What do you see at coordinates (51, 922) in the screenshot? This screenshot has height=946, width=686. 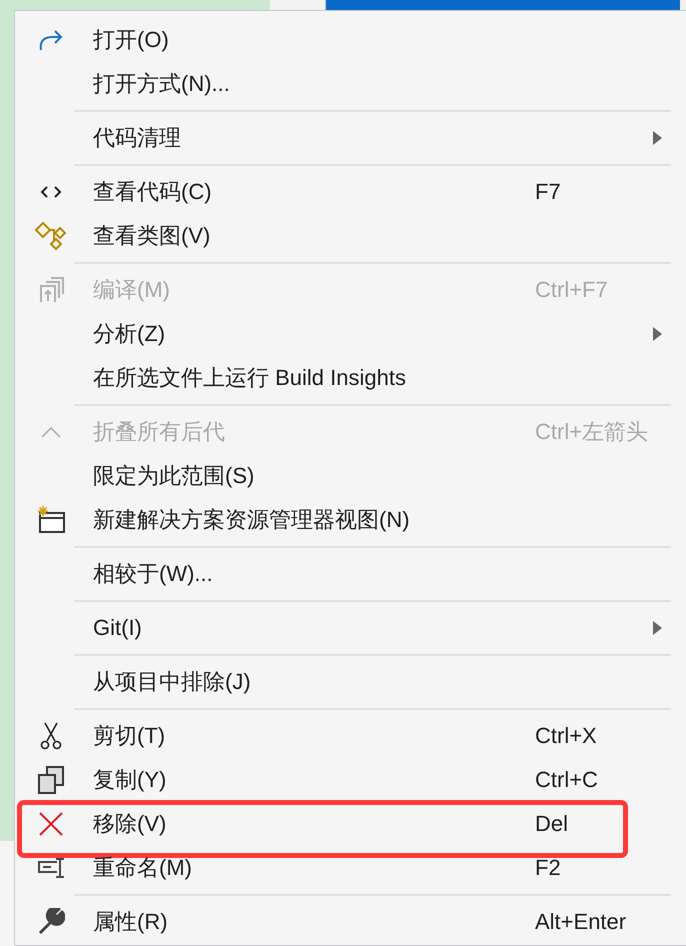 I see `wrench-icon` at bounding box center [51, 922].